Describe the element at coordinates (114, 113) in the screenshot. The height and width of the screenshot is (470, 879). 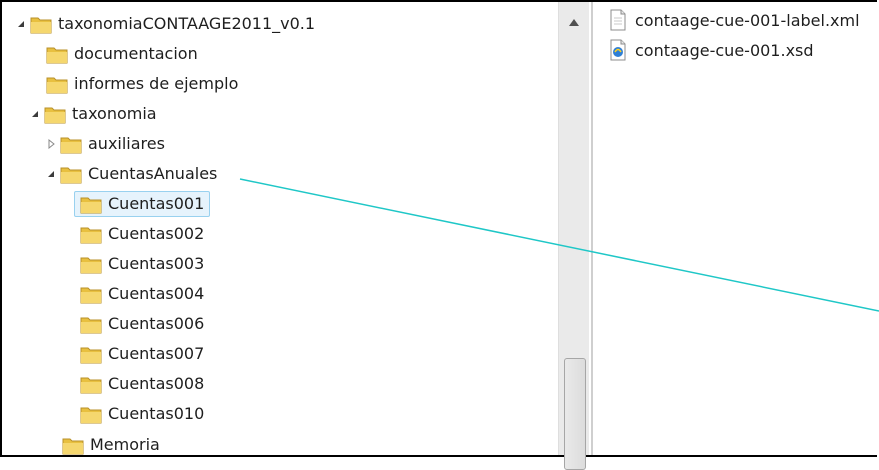
I see `tree-item-label: taxonomia` at that location.